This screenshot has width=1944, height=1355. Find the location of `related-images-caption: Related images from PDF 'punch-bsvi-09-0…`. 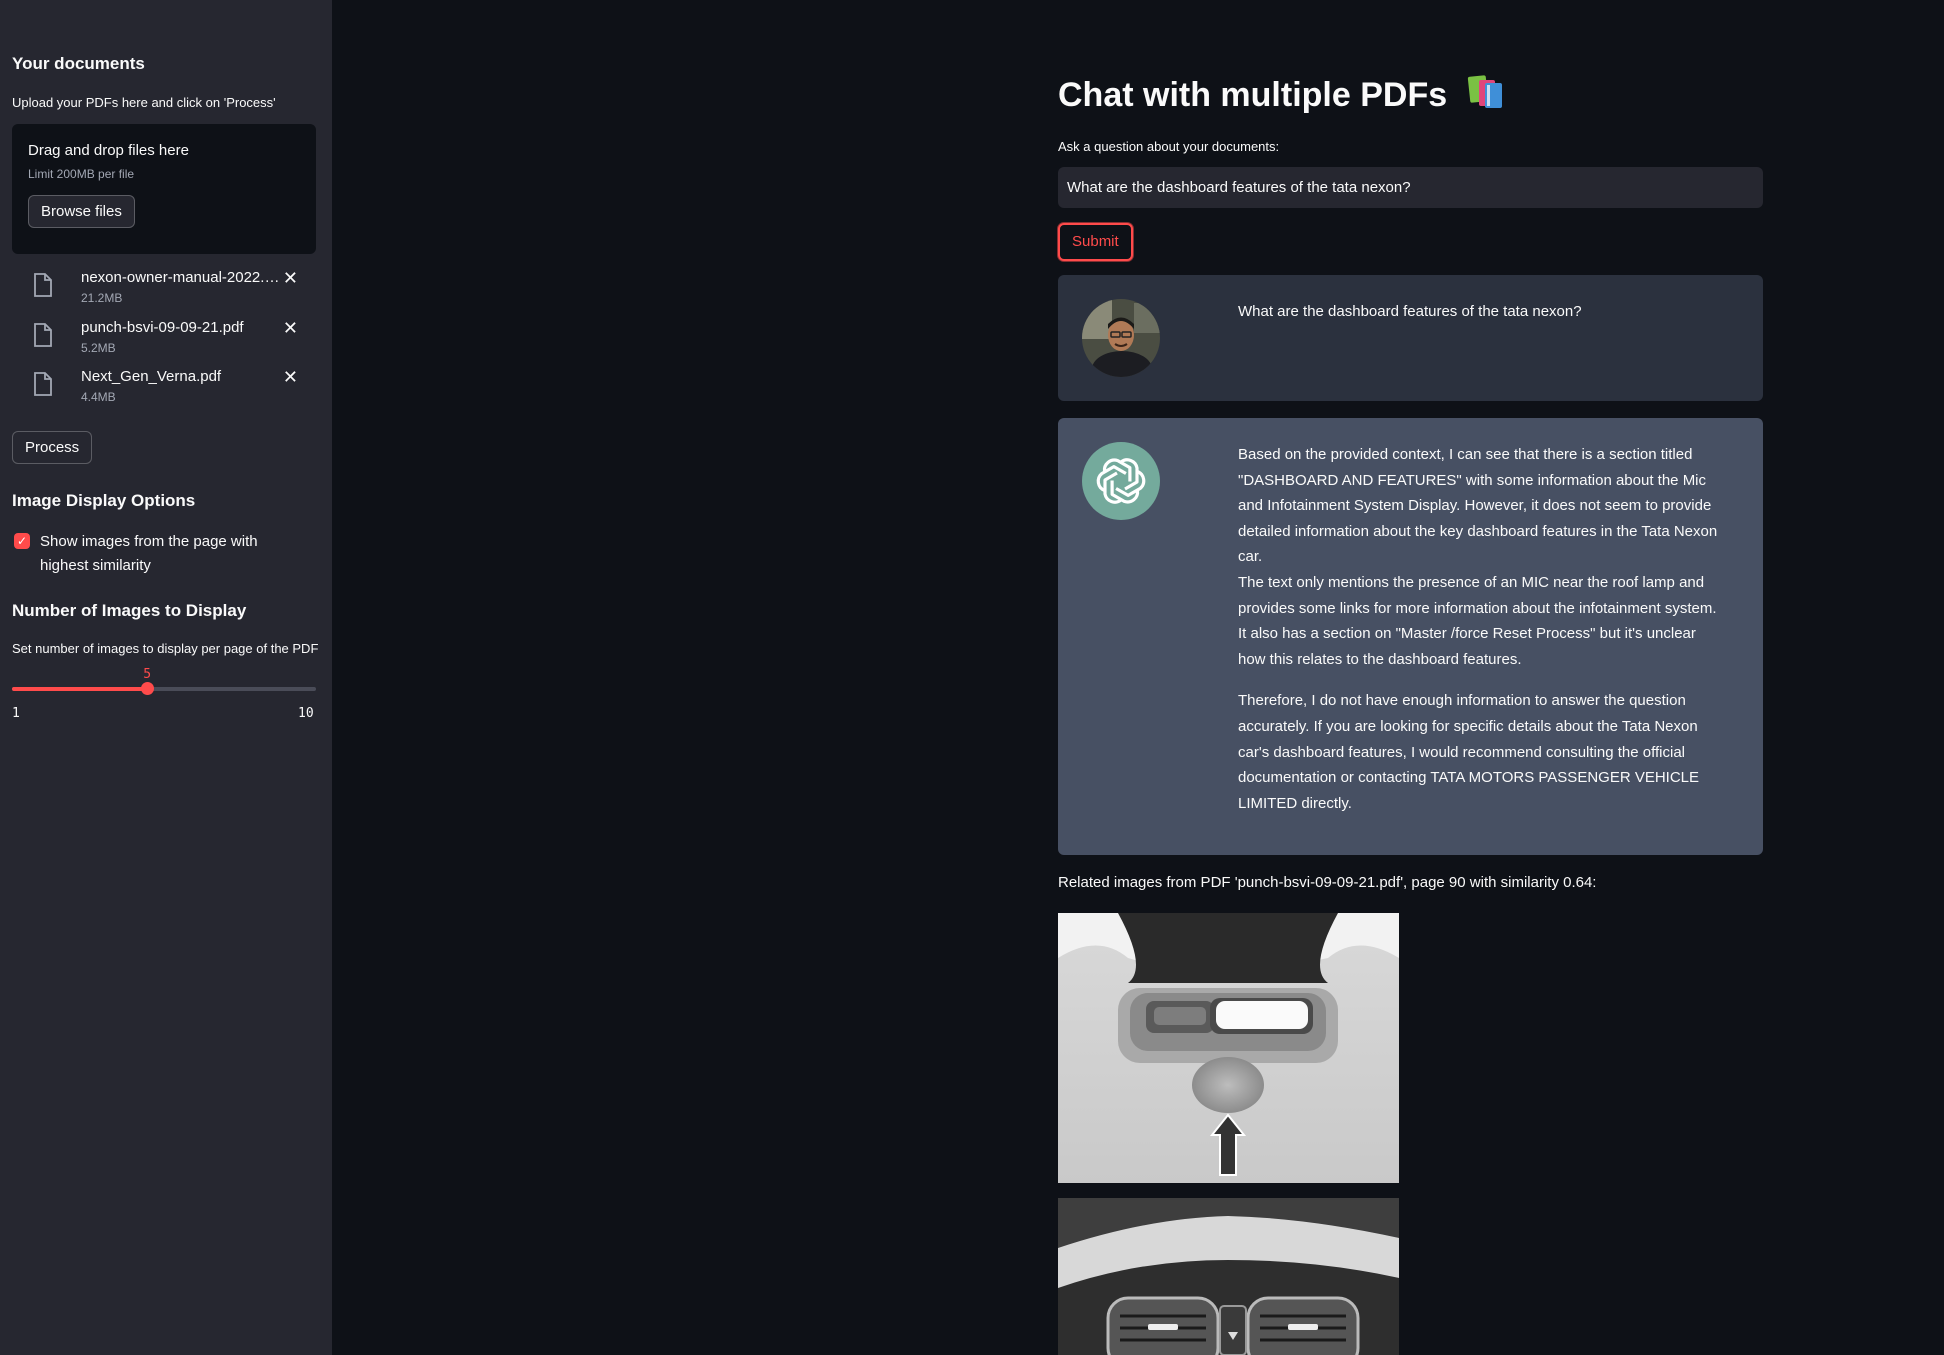

related-images-caption: Related images from PDF 'punch-bsvi-09-0… is located at coordinates (1327, 882).